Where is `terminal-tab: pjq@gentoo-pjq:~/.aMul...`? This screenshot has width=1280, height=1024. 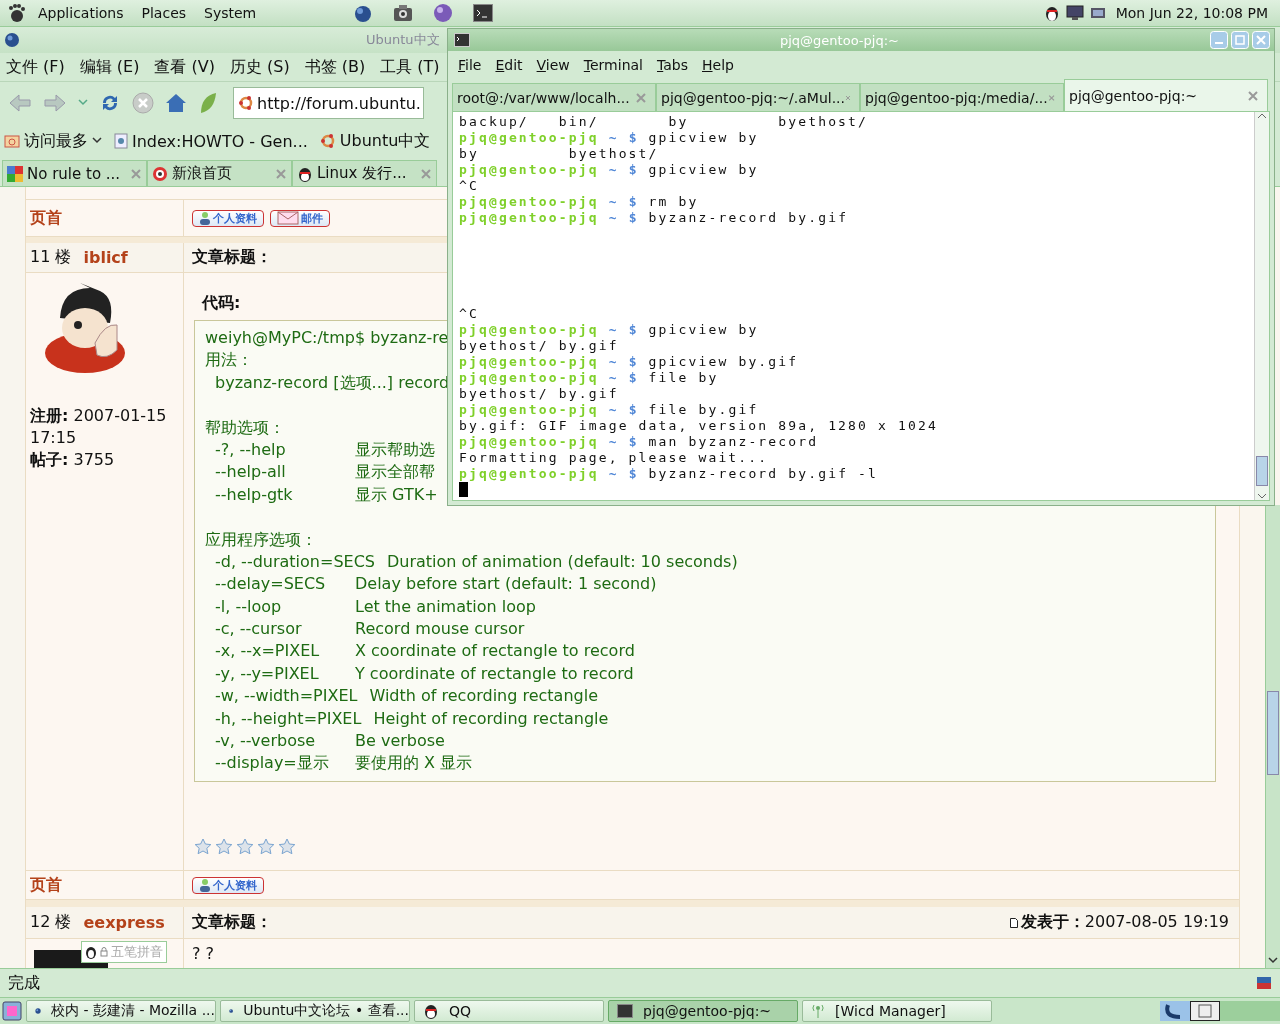 terminal-tab: pjq@gentoo-pjq:~/.aMul... is located at coordinates (758, 97).